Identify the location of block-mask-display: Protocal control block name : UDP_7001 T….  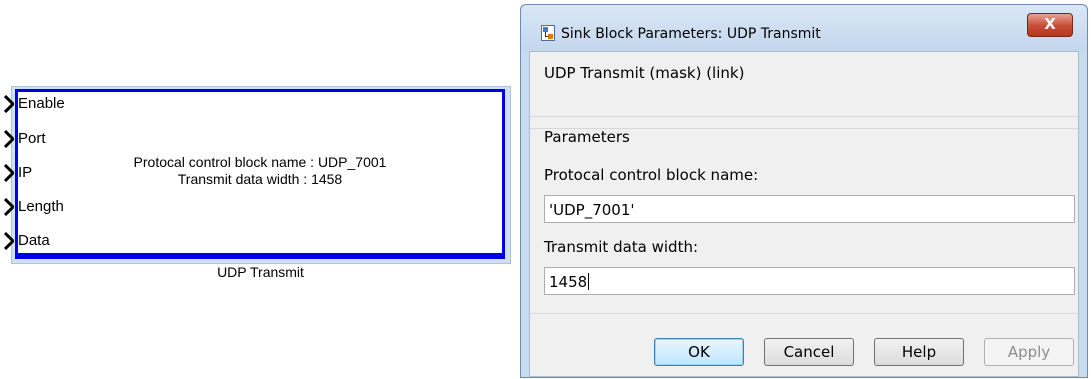
(260, 171).